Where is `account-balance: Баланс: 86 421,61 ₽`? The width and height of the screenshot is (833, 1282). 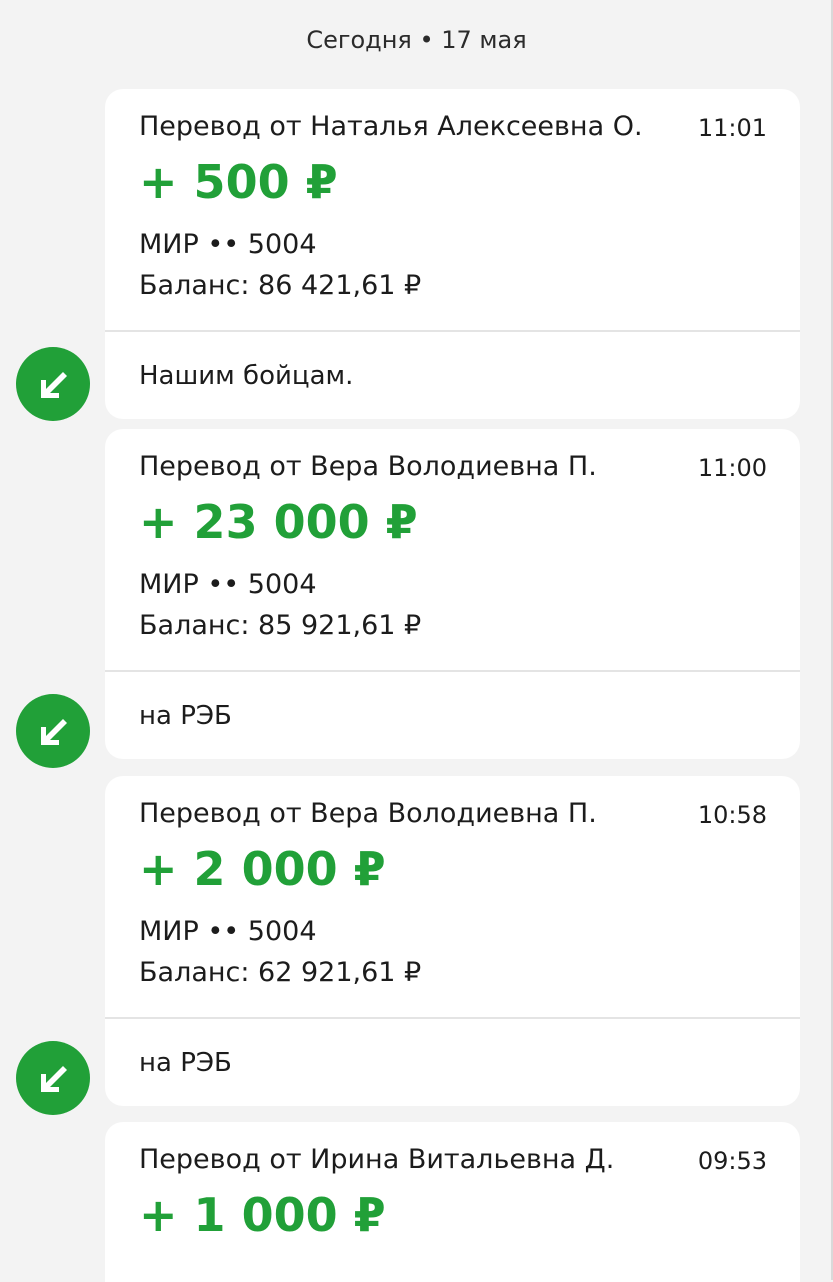 account-balance: Баланс: 86 421,61 ₽ is located at coordinates (280, 285).